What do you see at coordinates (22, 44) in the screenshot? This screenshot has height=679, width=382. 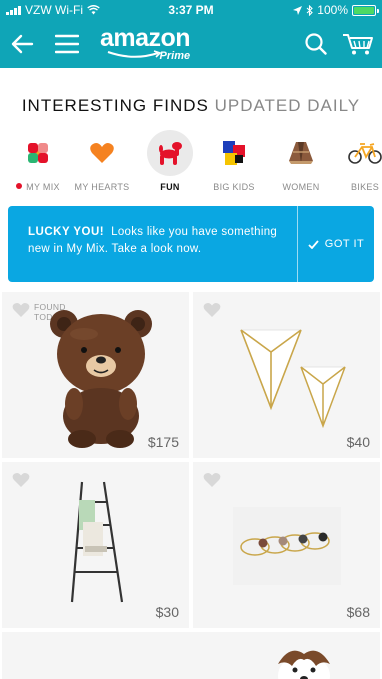 I see `back-icon` at bounding box center [22, 44].